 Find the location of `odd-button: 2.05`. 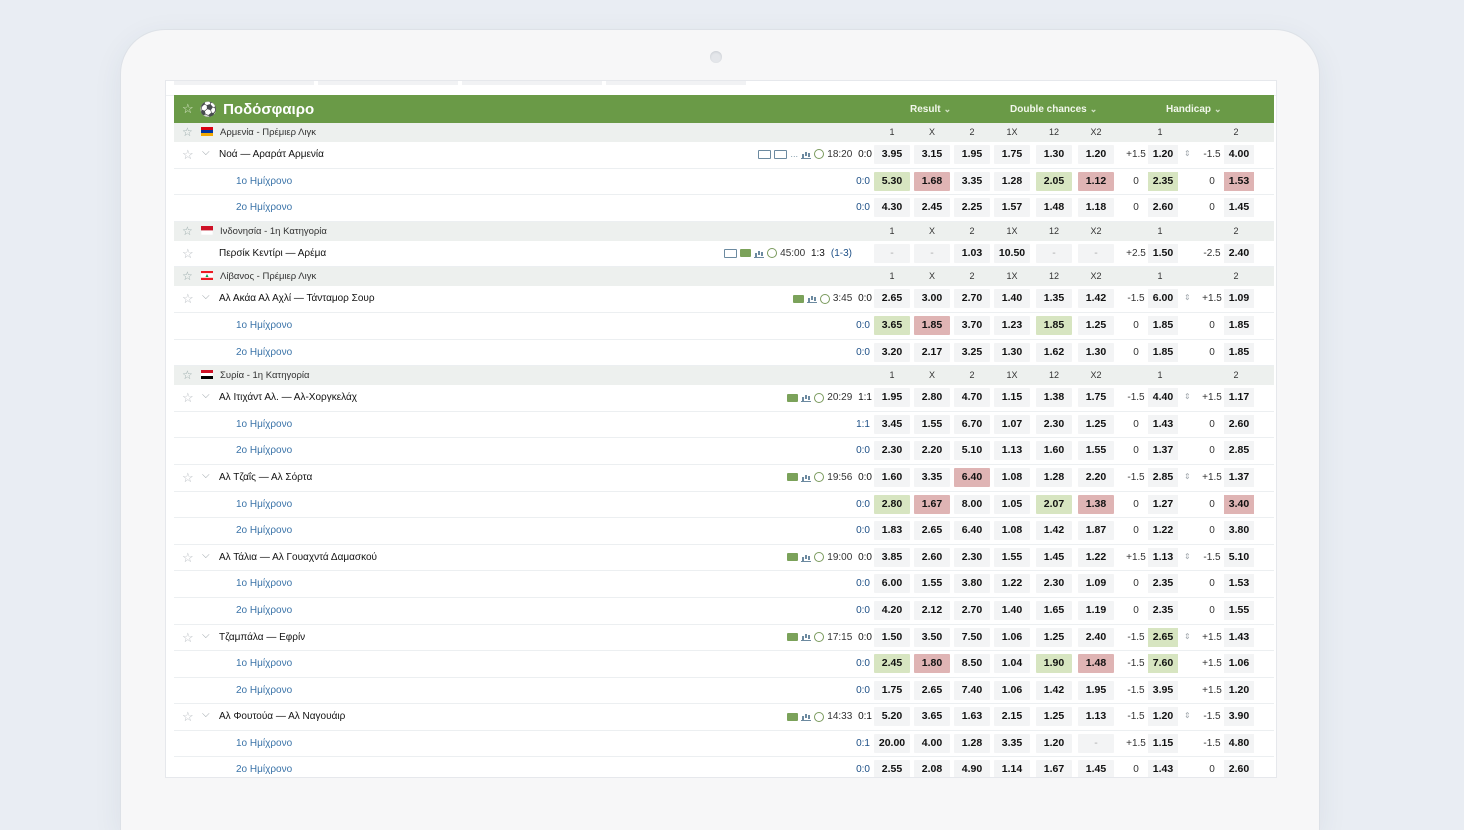

odd-button: 2.05 is located at coordinates (1054, 181).